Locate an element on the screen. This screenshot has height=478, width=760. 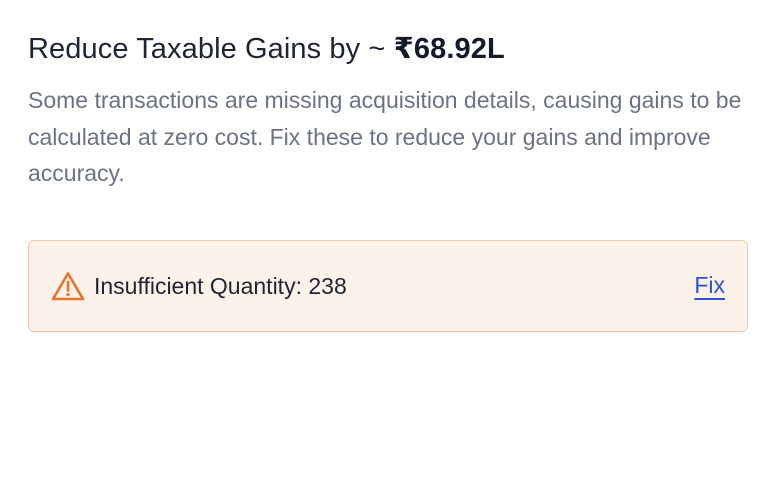
warning-triangle-icon is located at coordinates (68, 286).